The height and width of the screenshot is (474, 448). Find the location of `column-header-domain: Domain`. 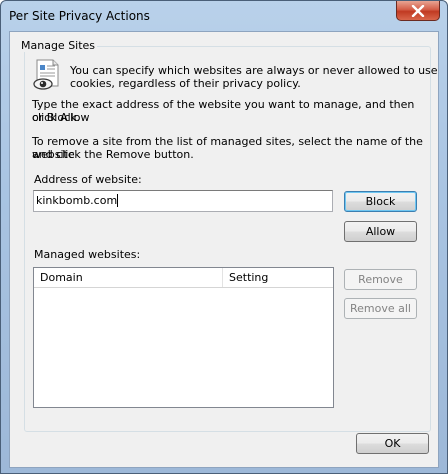

column-header-domain: Domain is located at coordinates (128, 277).